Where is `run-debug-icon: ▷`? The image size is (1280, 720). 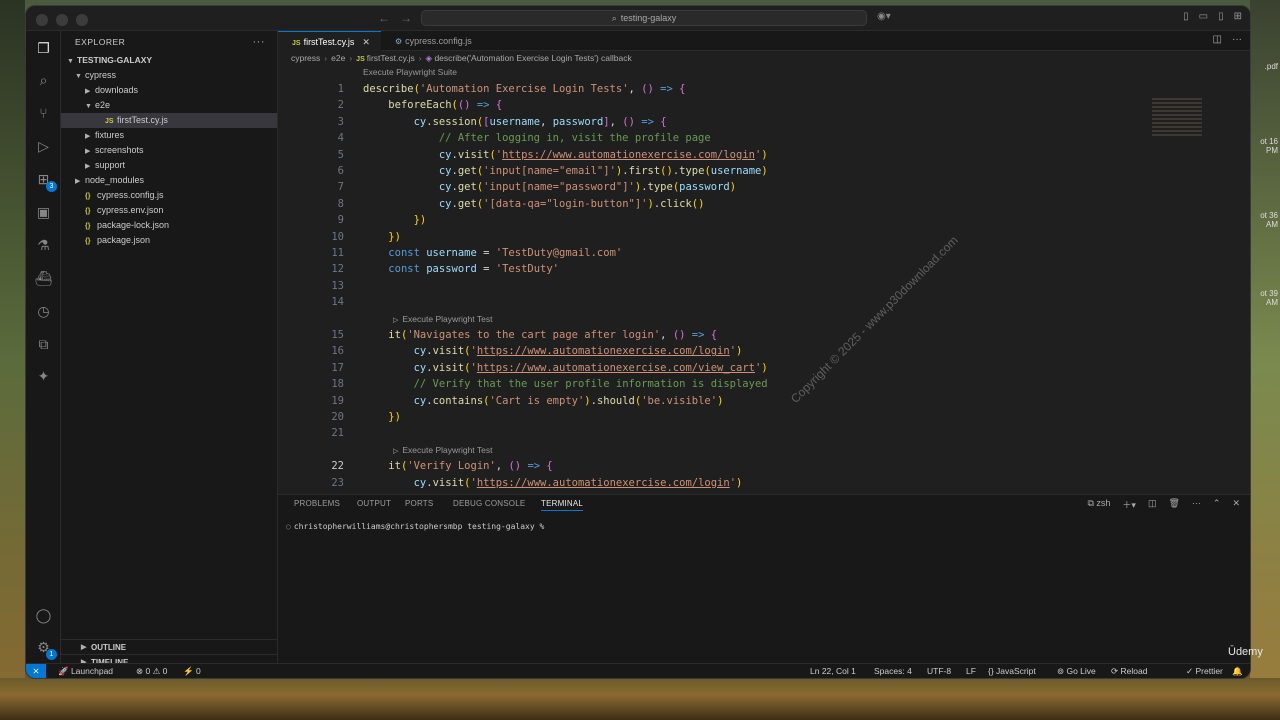
run-debug-icon: ▷ is located at coordinates (43, 146).